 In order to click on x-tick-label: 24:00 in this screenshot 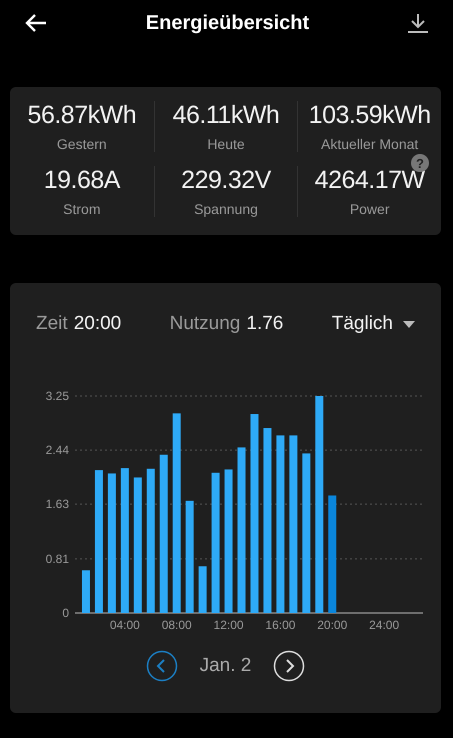, I will do `click(384, 625)`.